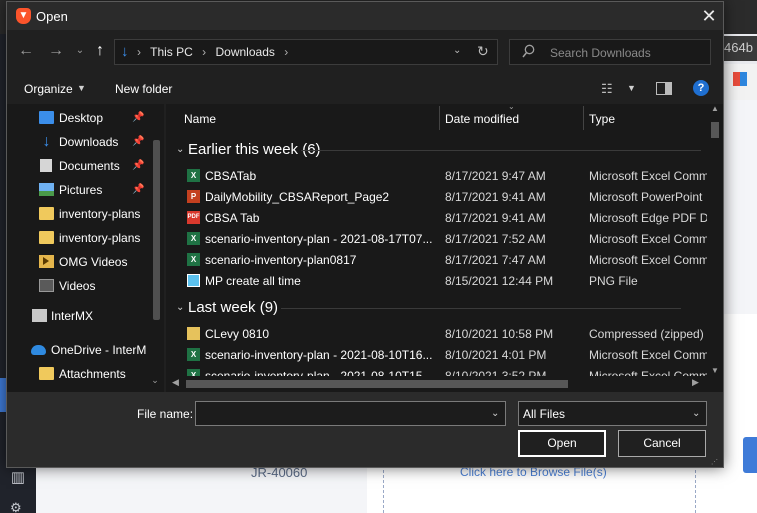  Describe the element at coordinates (193, 280) in the screenshot. I see `png-icon` at that location.